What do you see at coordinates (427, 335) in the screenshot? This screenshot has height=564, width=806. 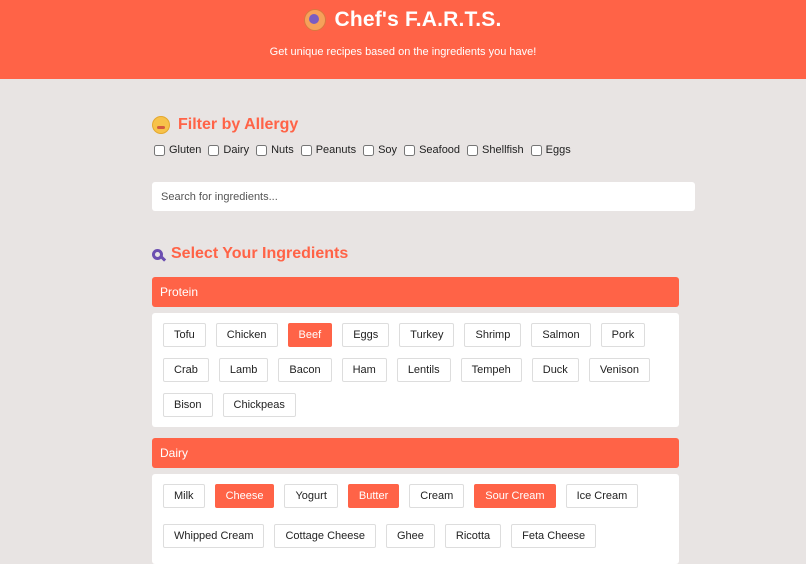 I see `ingredient-chip-turkey: Turkey` at bounding box center [427, 335].